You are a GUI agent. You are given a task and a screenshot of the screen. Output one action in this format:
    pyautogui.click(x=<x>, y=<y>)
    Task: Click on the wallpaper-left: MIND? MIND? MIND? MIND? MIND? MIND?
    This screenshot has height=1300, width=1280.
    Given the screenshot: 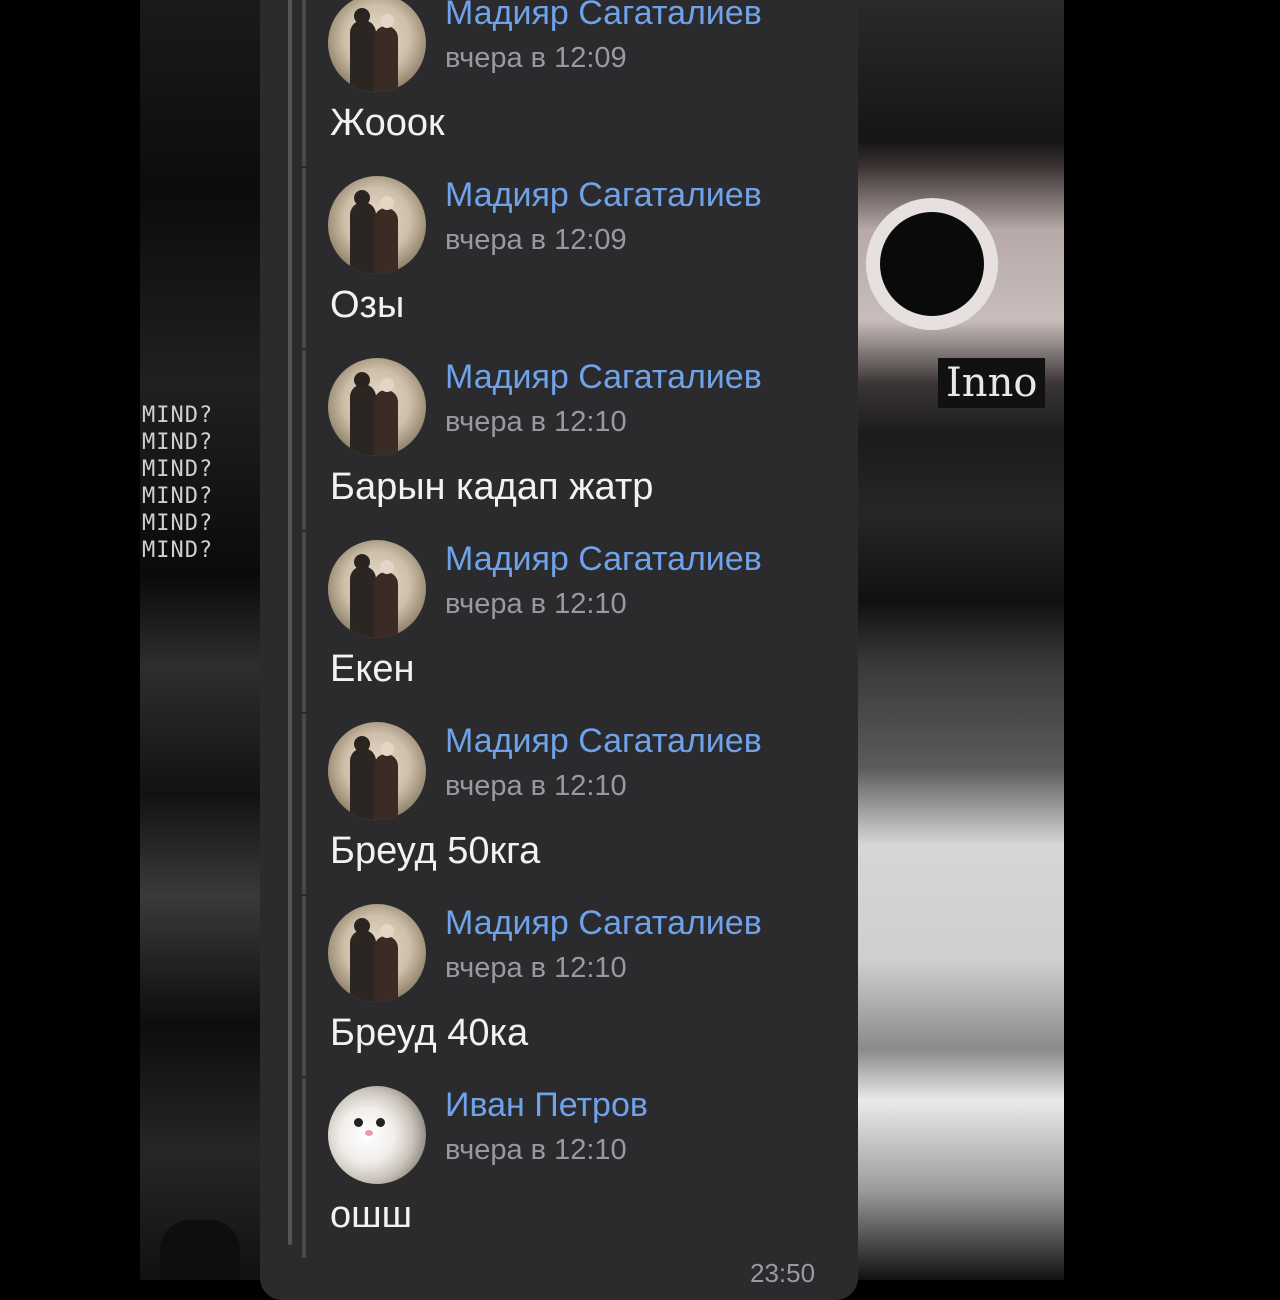 What is the action you would take?
    pyautogui.click(x=201, y=640)
    